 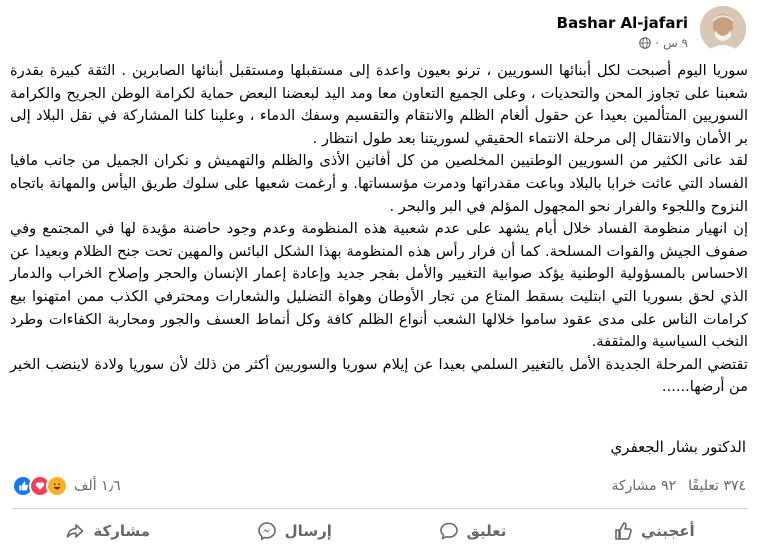 I want to click on actions-divider, so click(x=380, y=508).